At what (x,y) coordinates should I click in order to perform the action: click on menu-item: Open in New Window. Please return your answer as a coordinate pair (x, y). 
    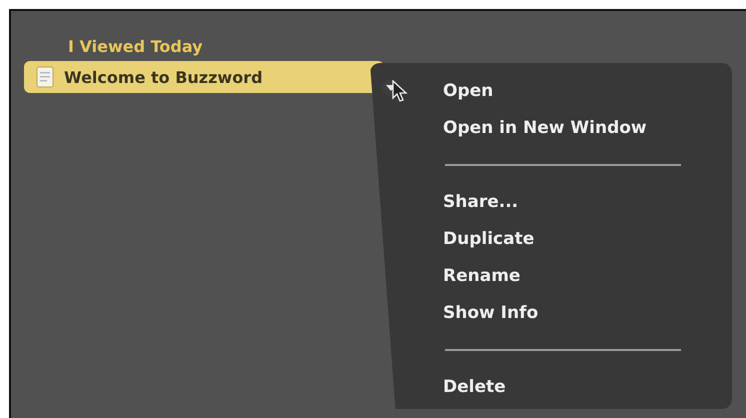
    Looking at the image, I should click on (545, 128).